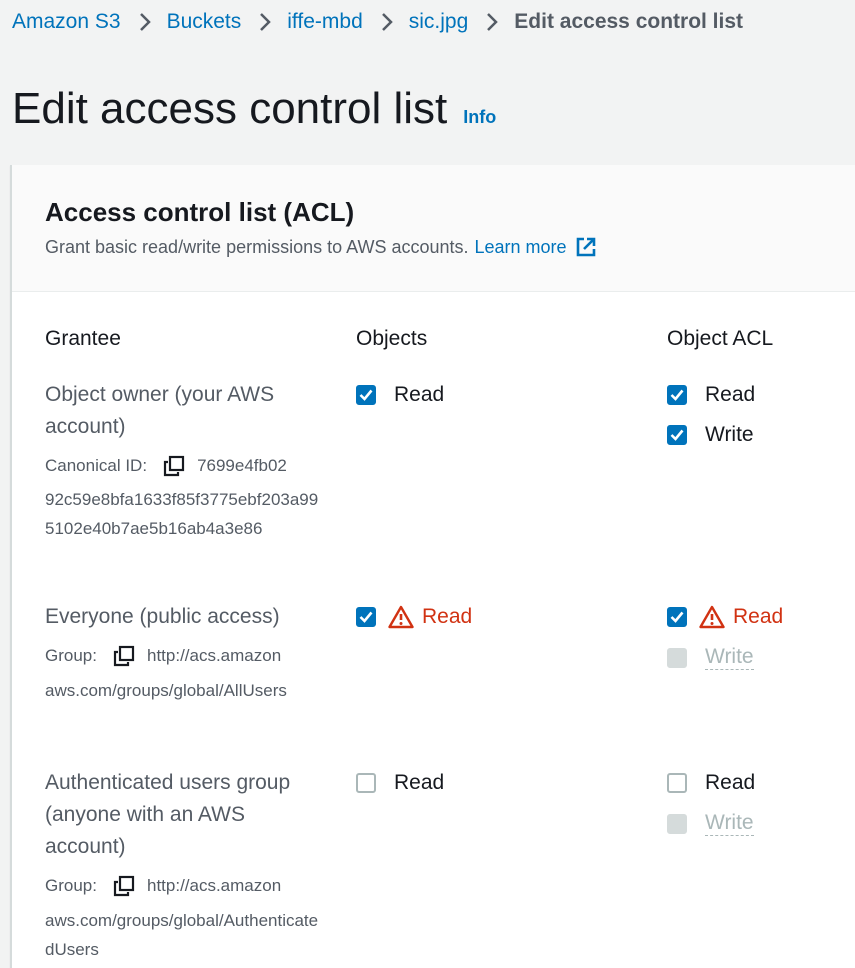  What do you see at coordinates (160, 410) in the screenshot?
I see `grantee-name-owner: Object owner (your AWS account)` at bounding box center [160, 410].